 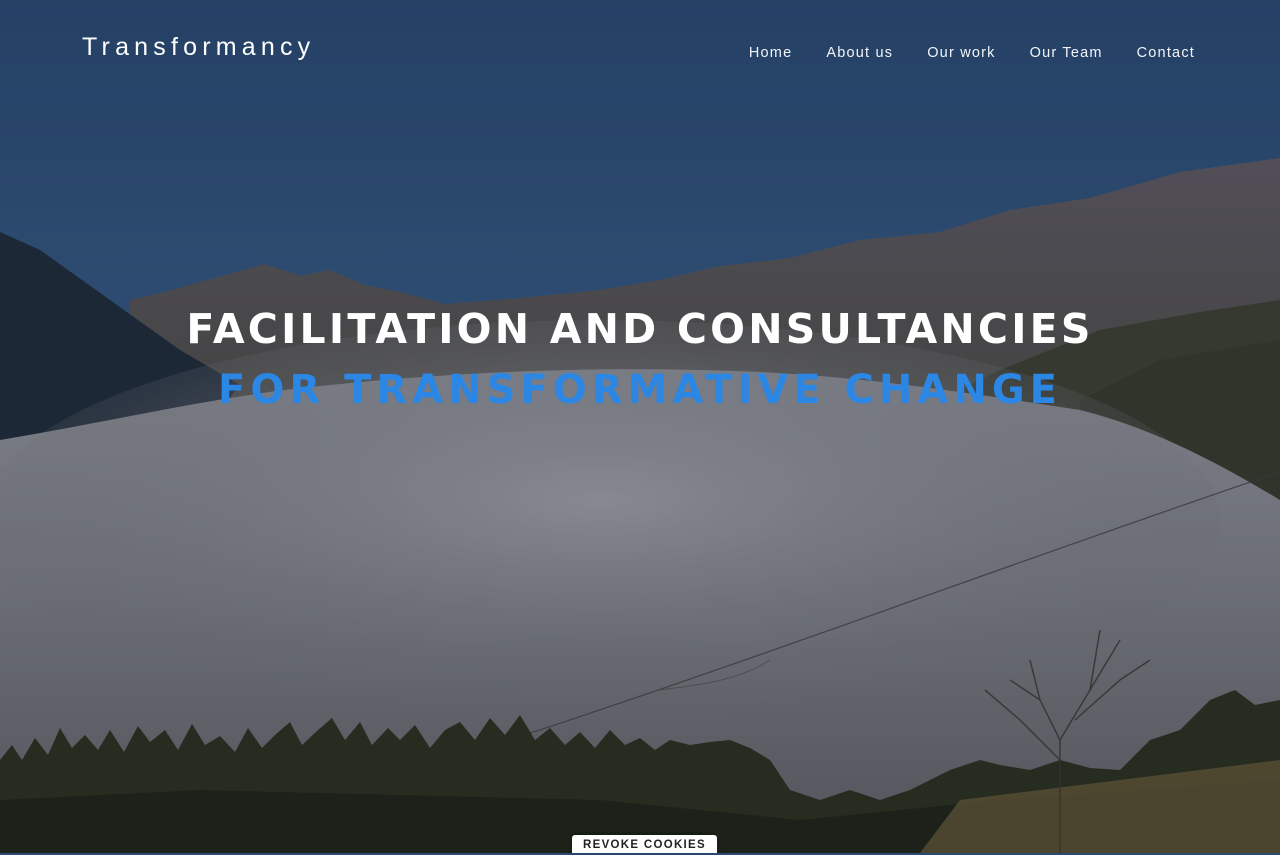 What do you see at coordinates (770, 53) in the screenshot?
I see `nav-item-home: Home` at bounding box center [770, 53].